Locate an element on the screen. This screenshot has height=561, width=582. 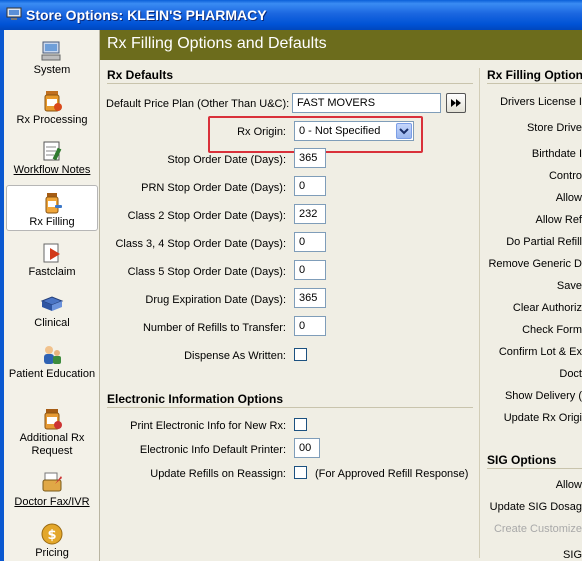
prescription-icon is located at coordinates (53, 419).